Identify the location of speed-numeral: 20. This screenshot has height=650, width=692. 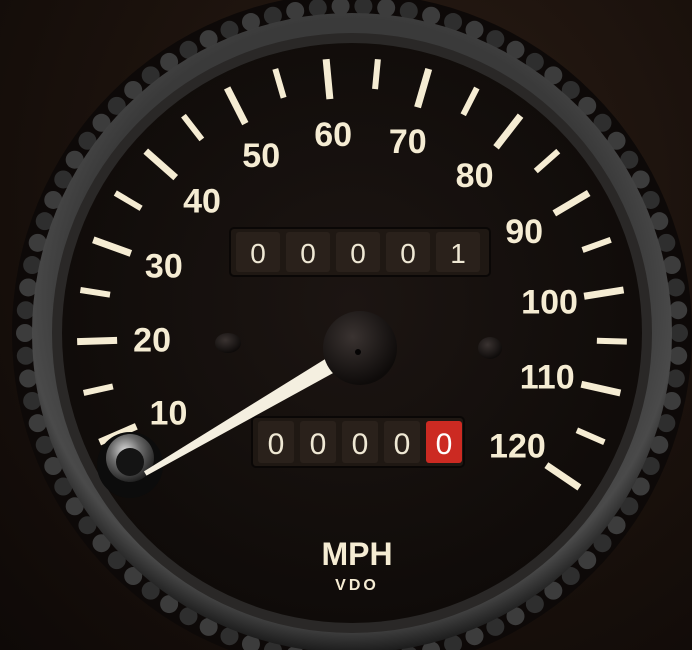
(152, 340).